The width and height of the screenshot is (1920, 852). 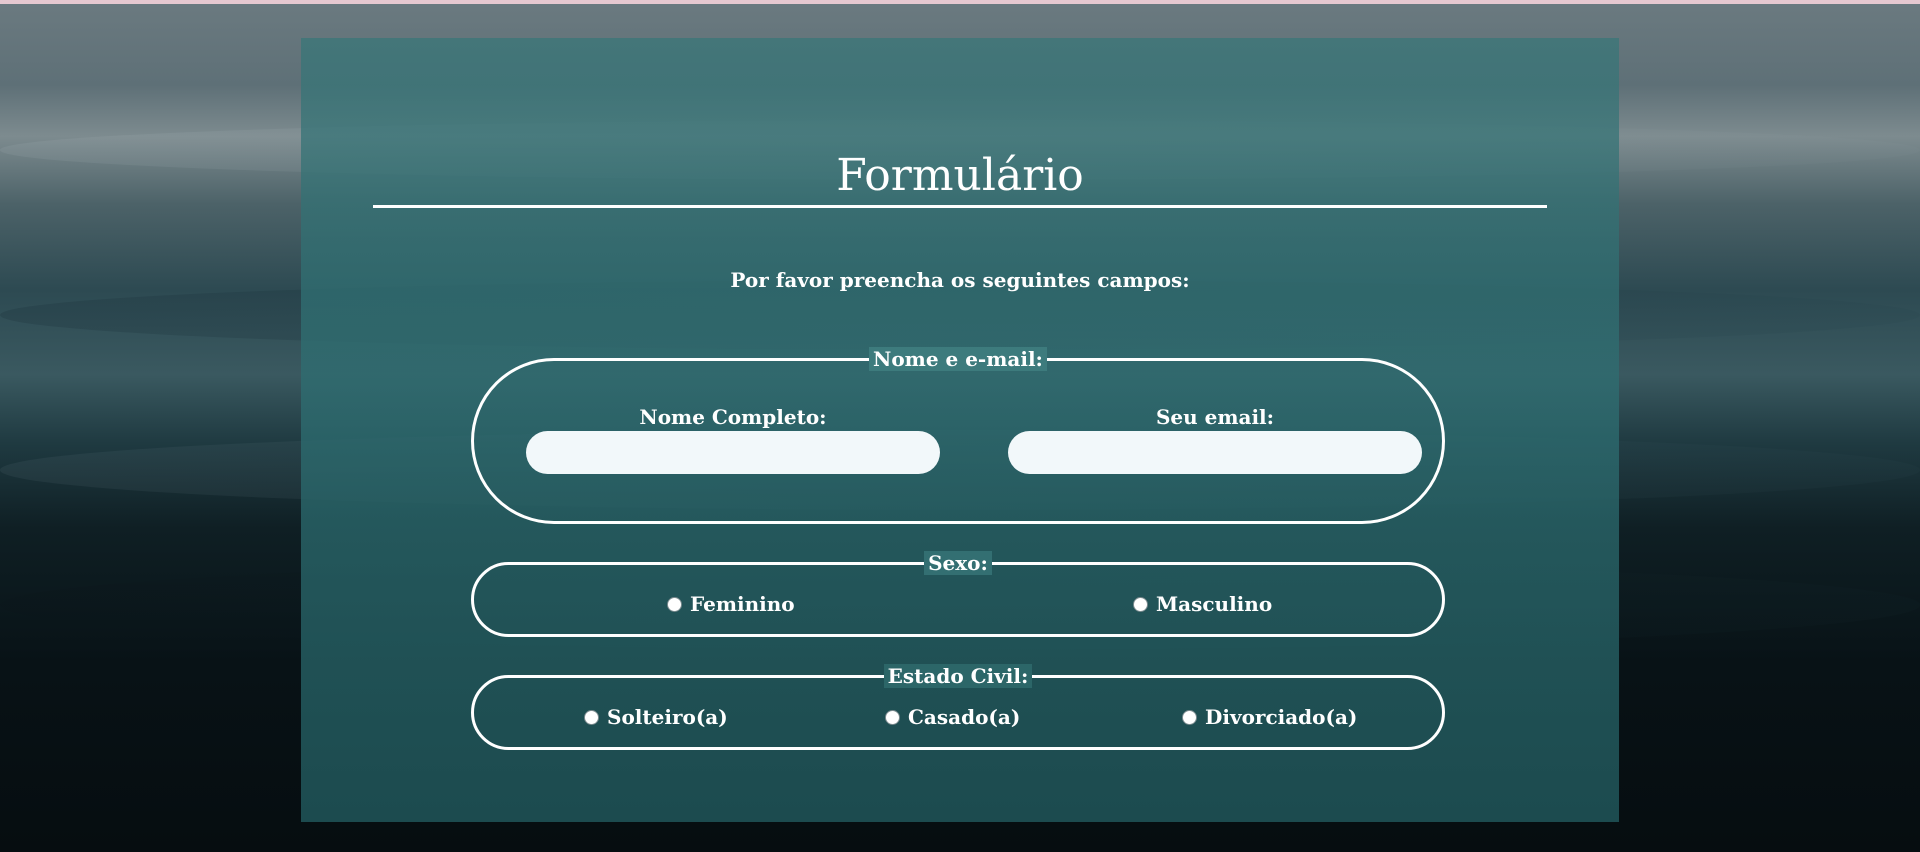 What do you see at coordinates (1281, 717) in the screenshot?
I see `radio-divorciado-label: Divorciado(a)` at bounding box center [1281, 717].